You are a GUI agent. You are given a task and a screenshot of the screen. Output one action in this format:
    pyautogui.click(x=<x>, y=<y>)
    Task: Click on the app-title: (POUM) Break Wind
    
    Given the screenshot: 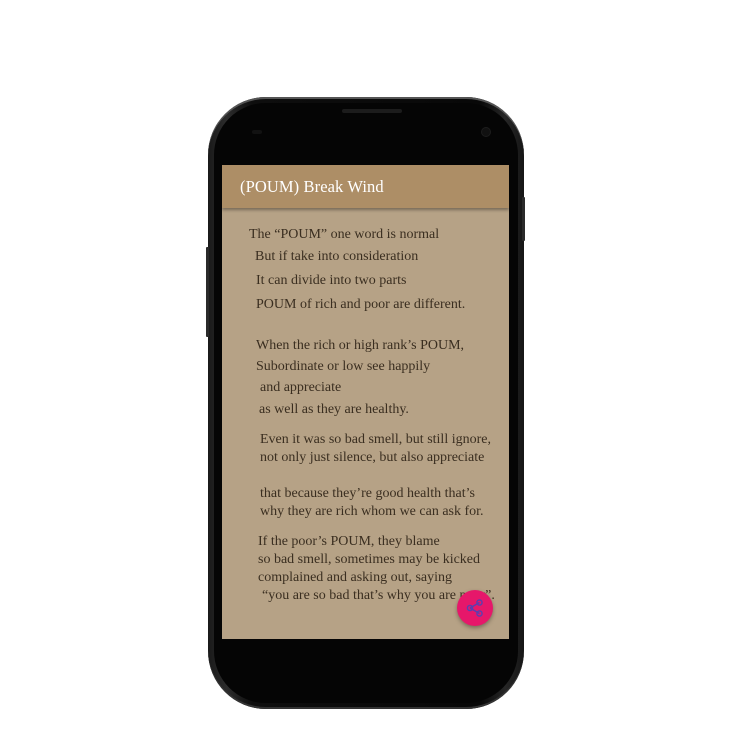 What is the action you would take?
    pyautogui.click(x=312, y=186)
    